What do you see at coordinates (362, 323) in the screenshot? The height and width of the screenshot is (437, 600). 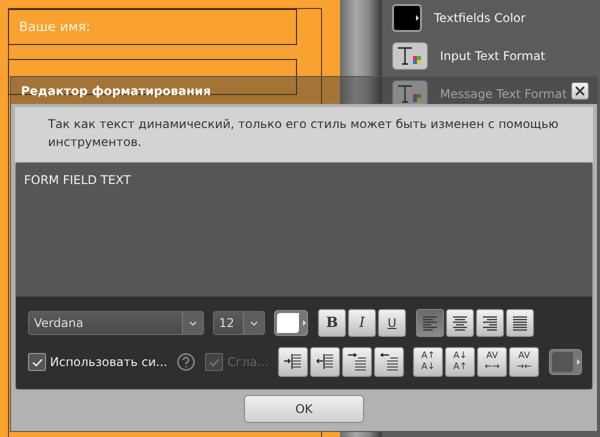 I see `text-style-button: I` at bounding box center [362, 323].